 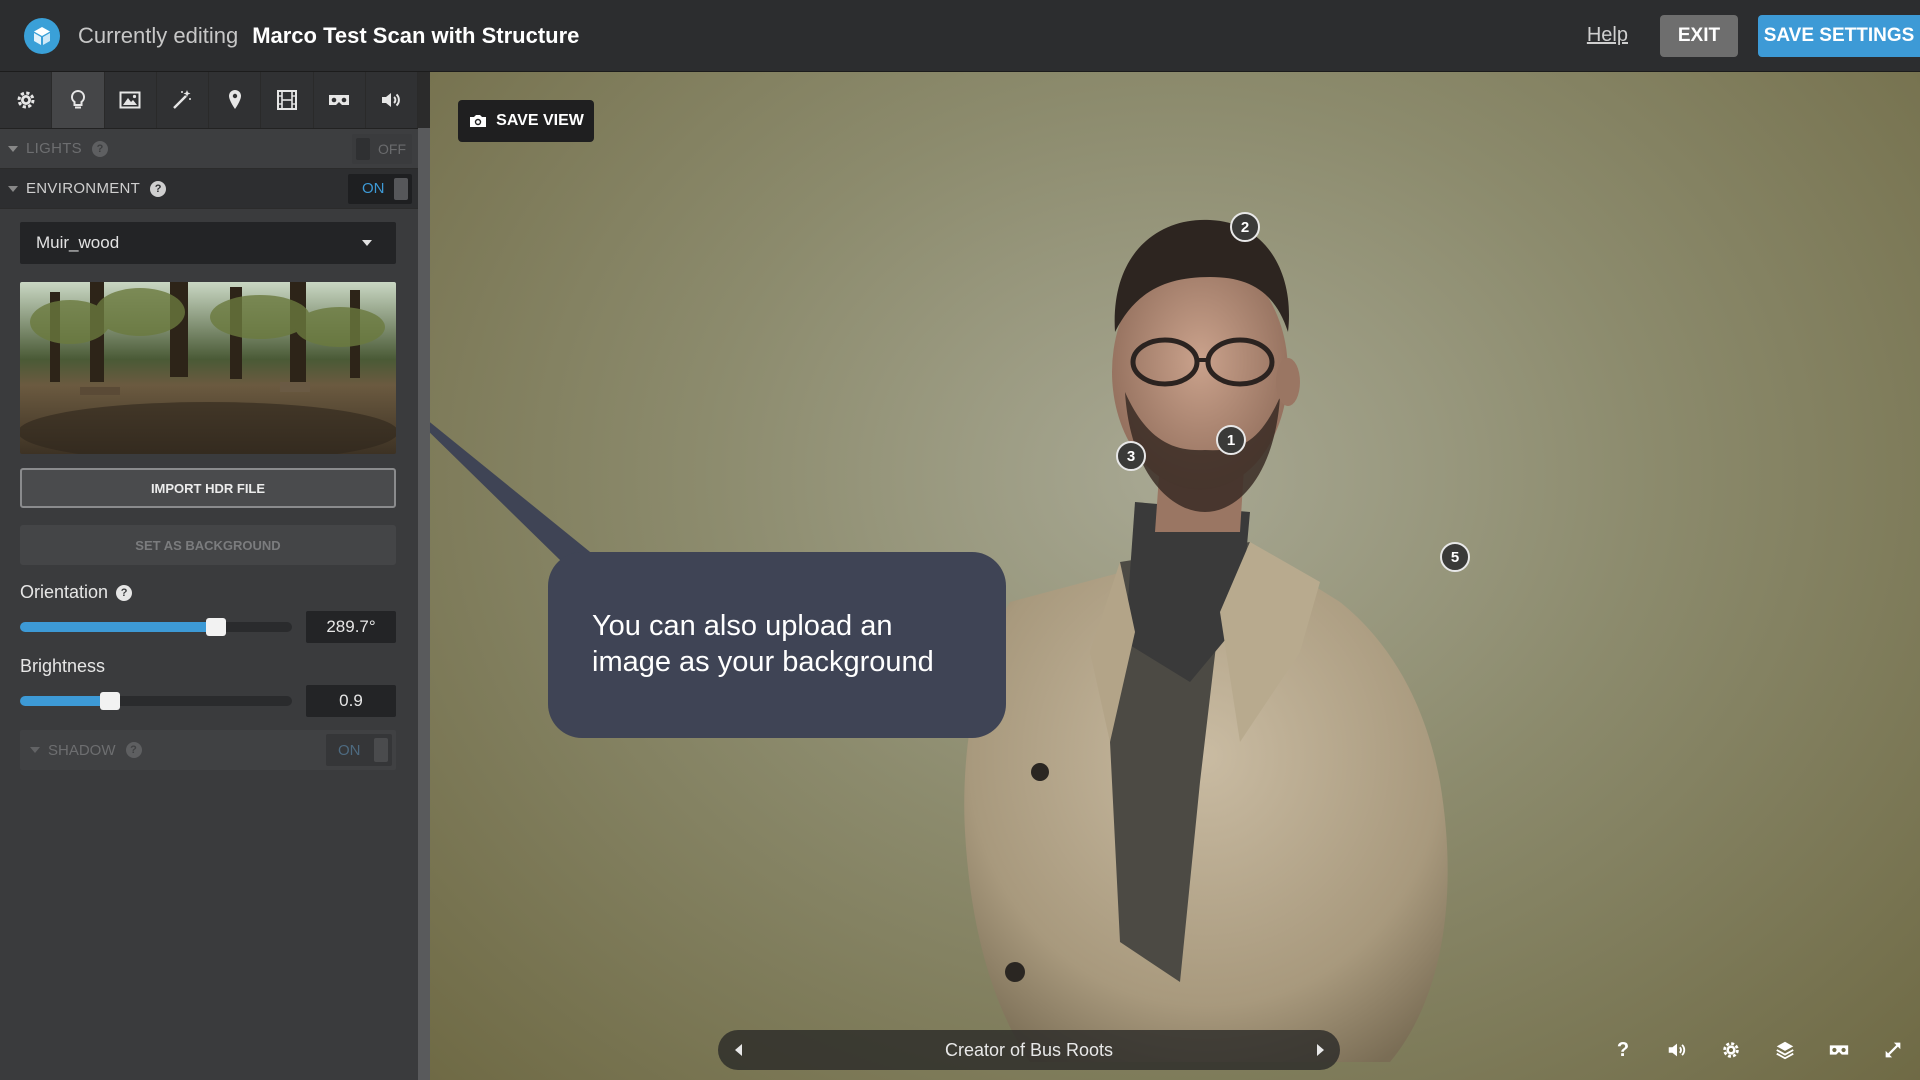 What do you see at coordinates (109, 701) in the screenshot?
I see `brightness-slider-thumb` at bounding box center [109, 701].